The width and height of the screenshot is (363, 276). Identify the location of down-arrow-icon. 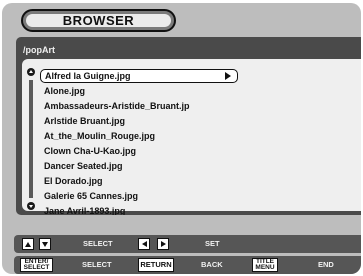
(45, 244).